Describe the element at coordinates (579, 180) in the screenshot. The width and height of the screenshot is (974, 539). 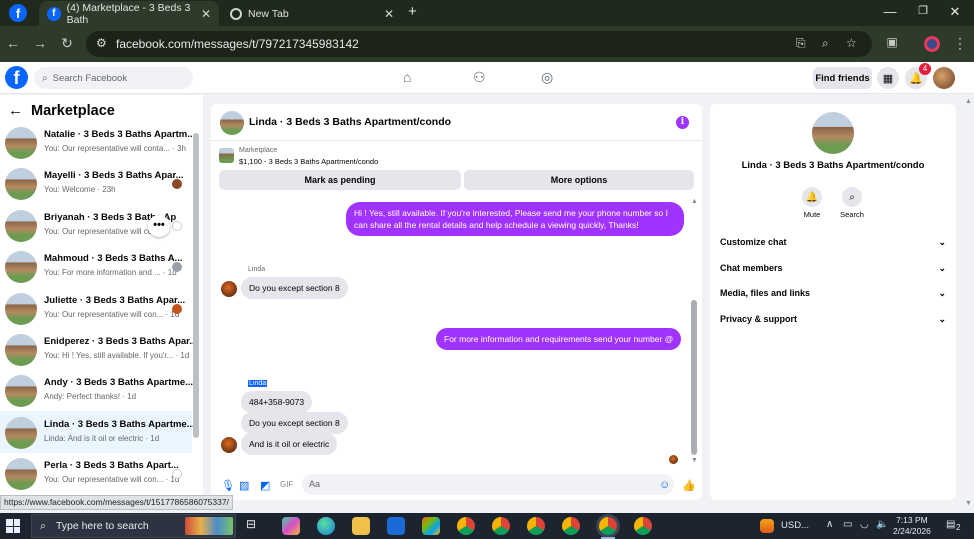
I see `more-options-button: More options` at that location.